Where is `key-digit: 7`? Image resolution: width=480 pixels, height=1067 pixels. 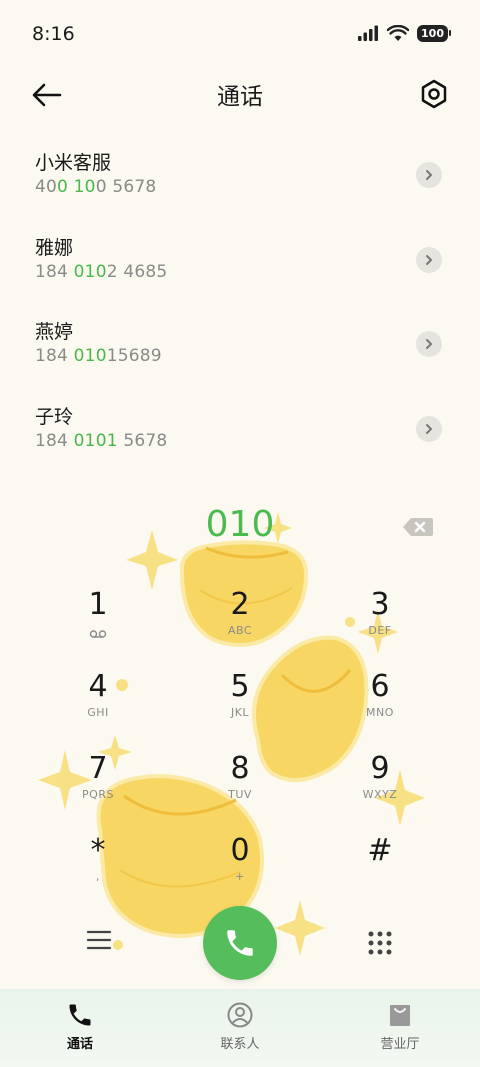
key-digit: 7 is located at coordinates (98, 768).